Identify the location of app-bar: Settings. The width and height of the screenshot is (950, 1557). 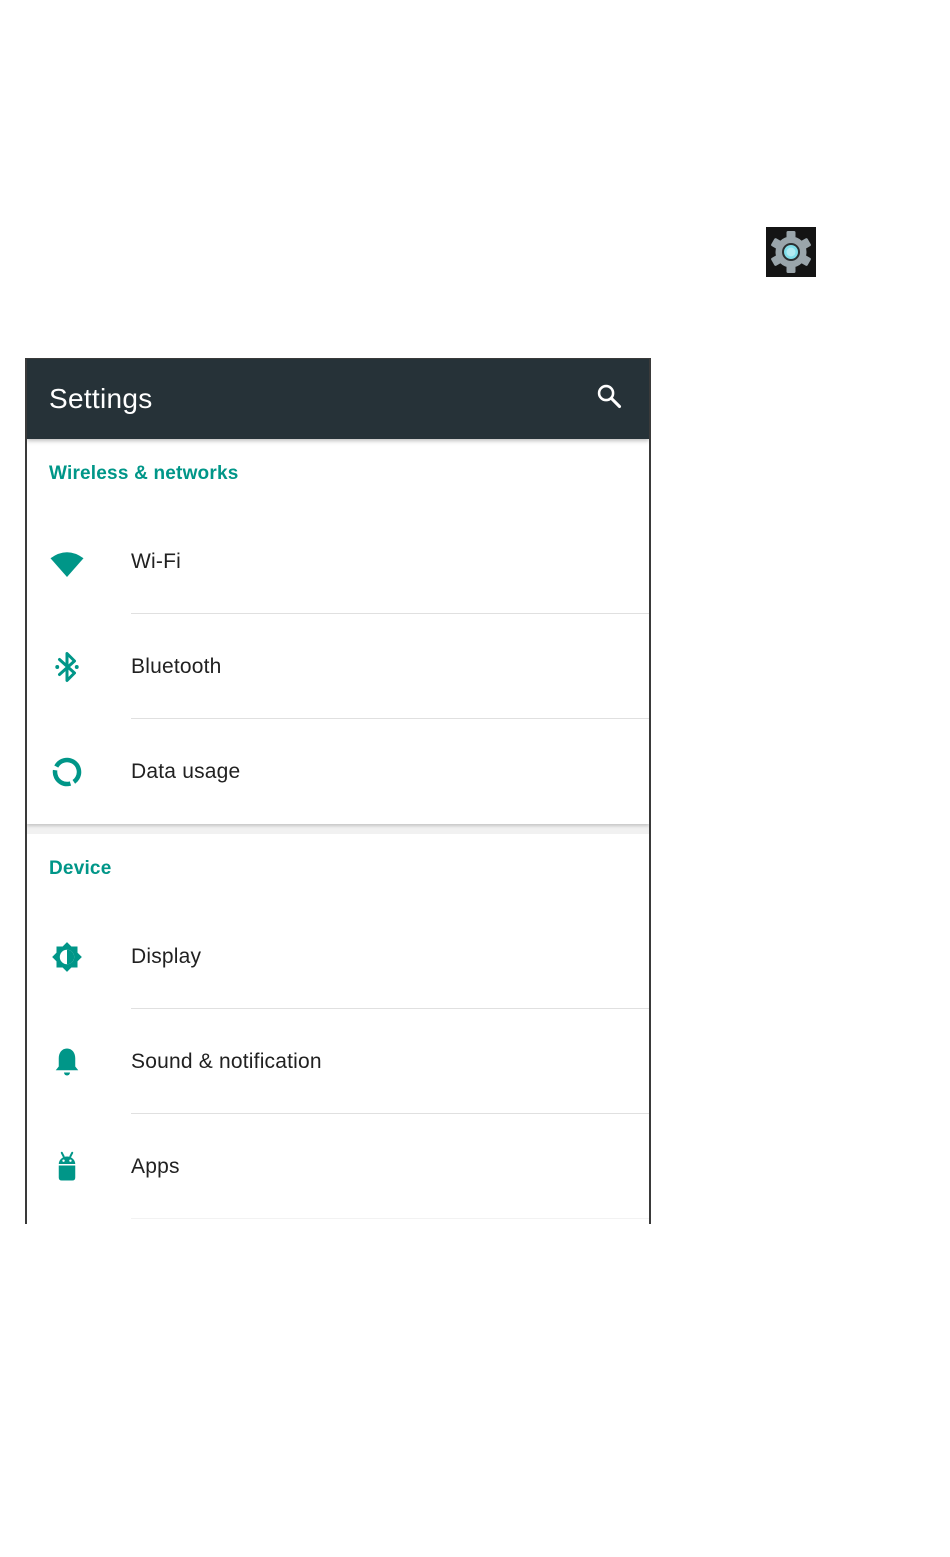
(338, 399).